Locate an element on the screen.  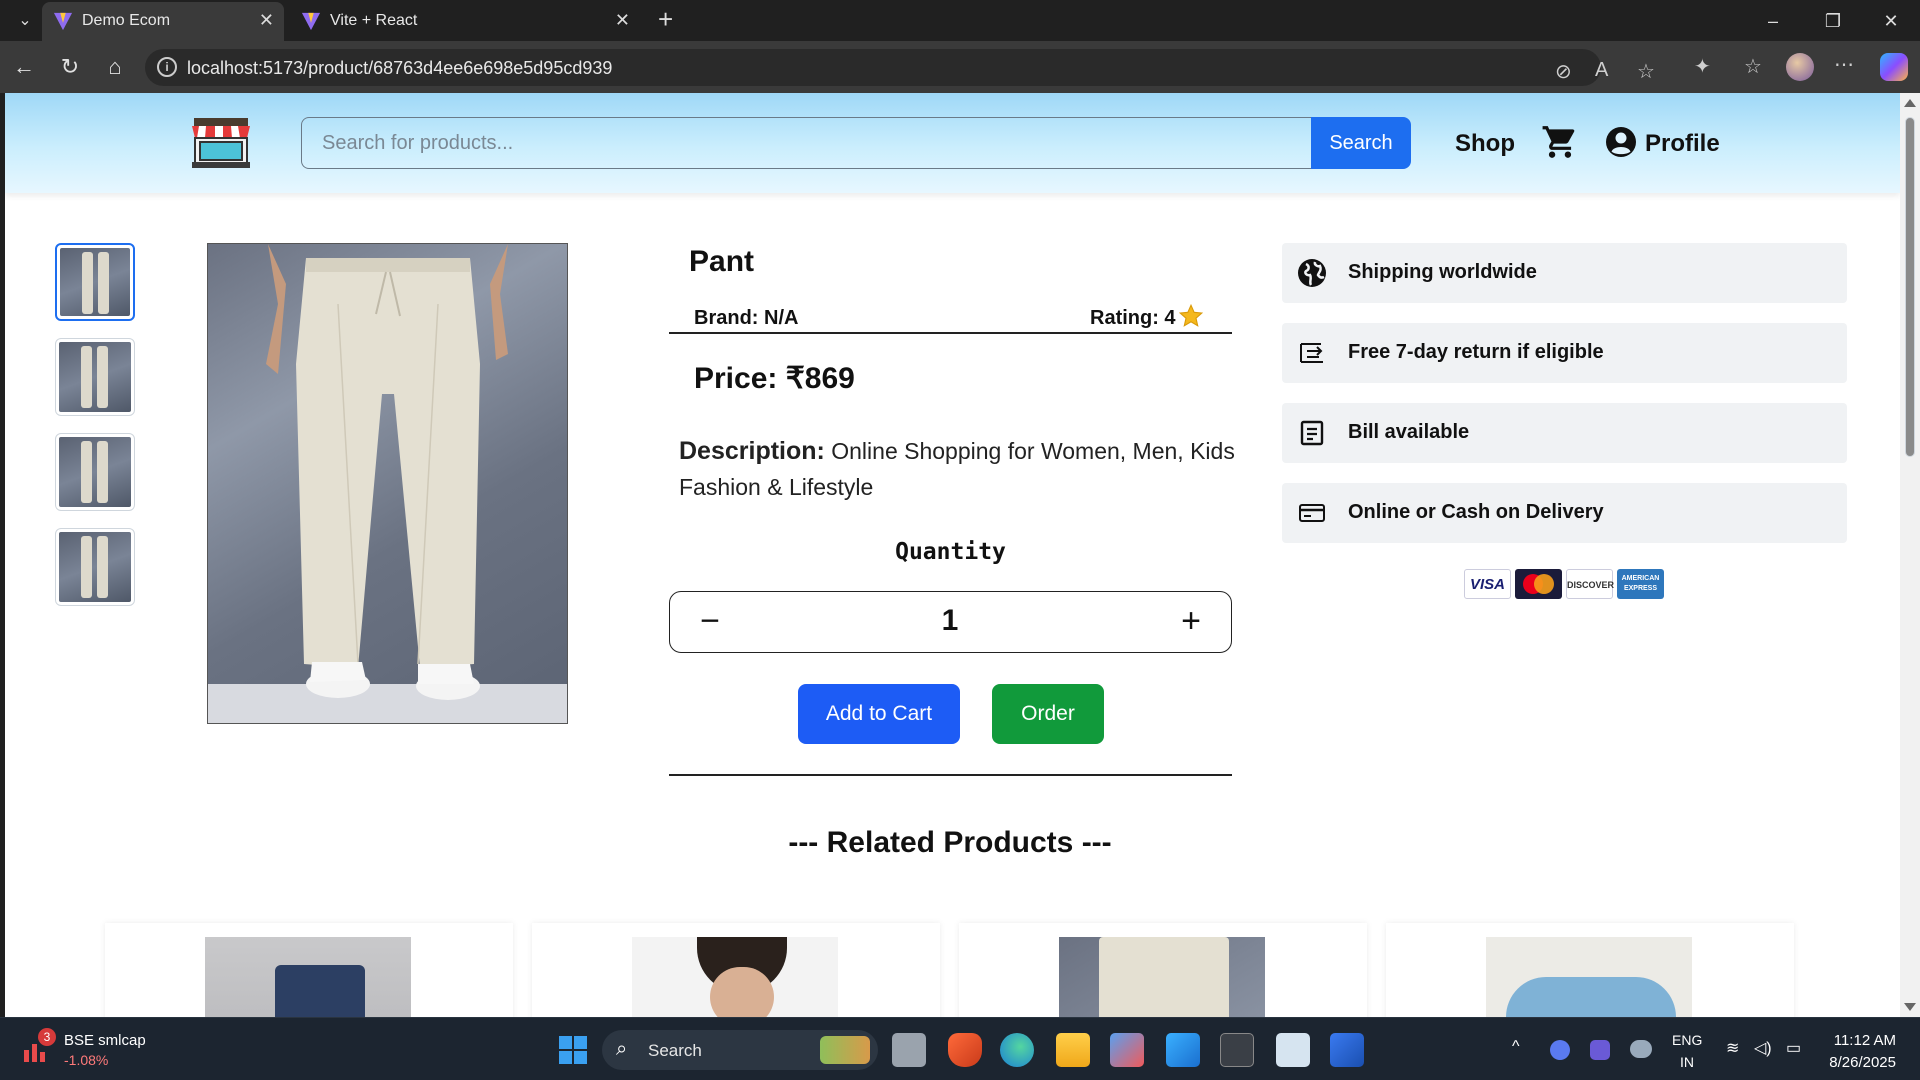
stock-change: -1.08% is located at coordinates (86, 1060).